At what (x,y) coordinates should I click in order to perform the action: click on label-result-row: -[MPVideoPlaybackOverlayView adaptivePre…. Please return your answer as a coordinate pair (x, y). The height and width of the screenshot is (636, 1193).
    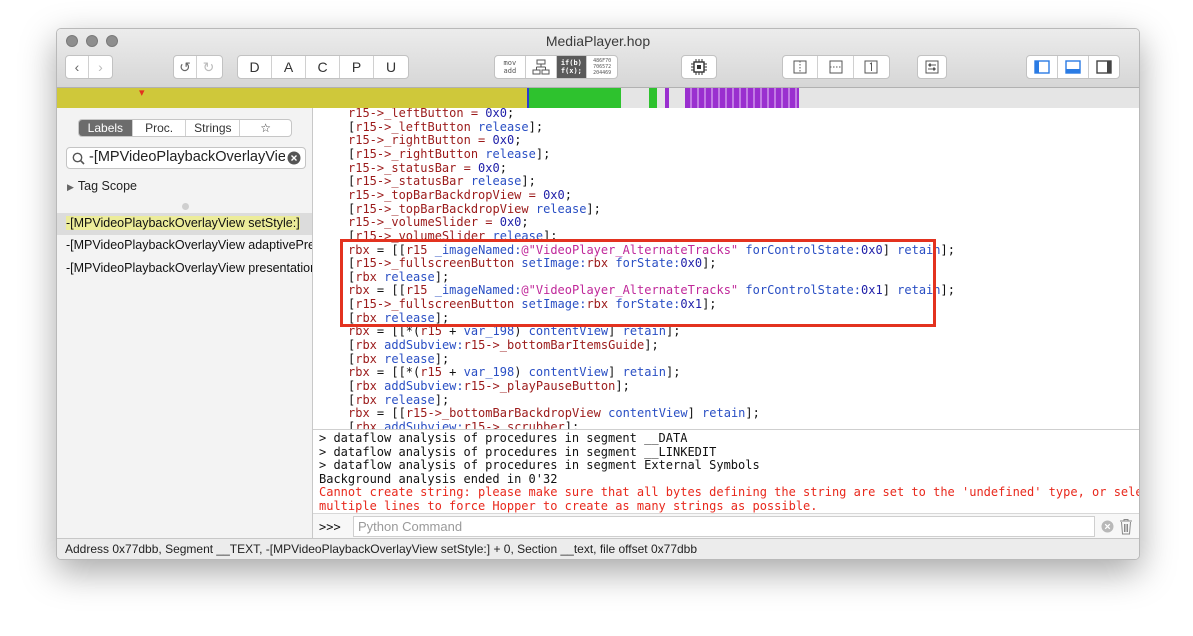
    Looking at the image, I should click on (184, 246).